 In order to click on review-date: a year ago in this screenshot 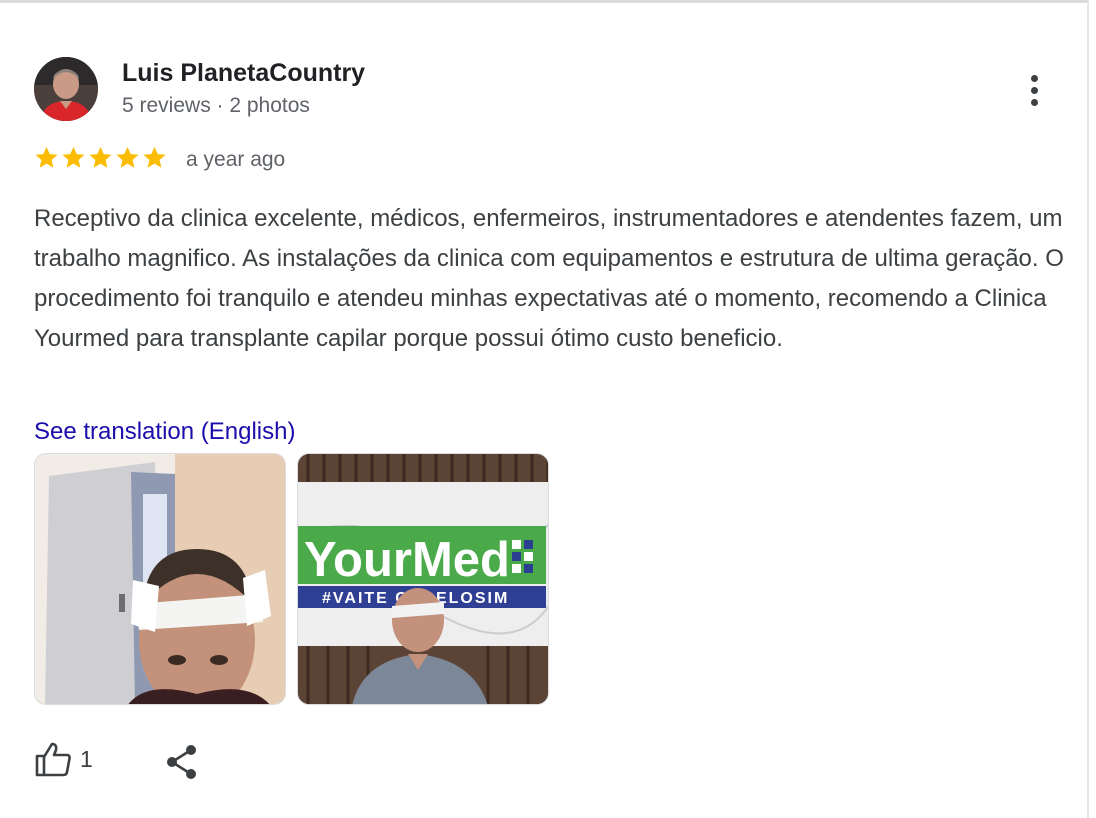, I will do `click(236, 159)`.